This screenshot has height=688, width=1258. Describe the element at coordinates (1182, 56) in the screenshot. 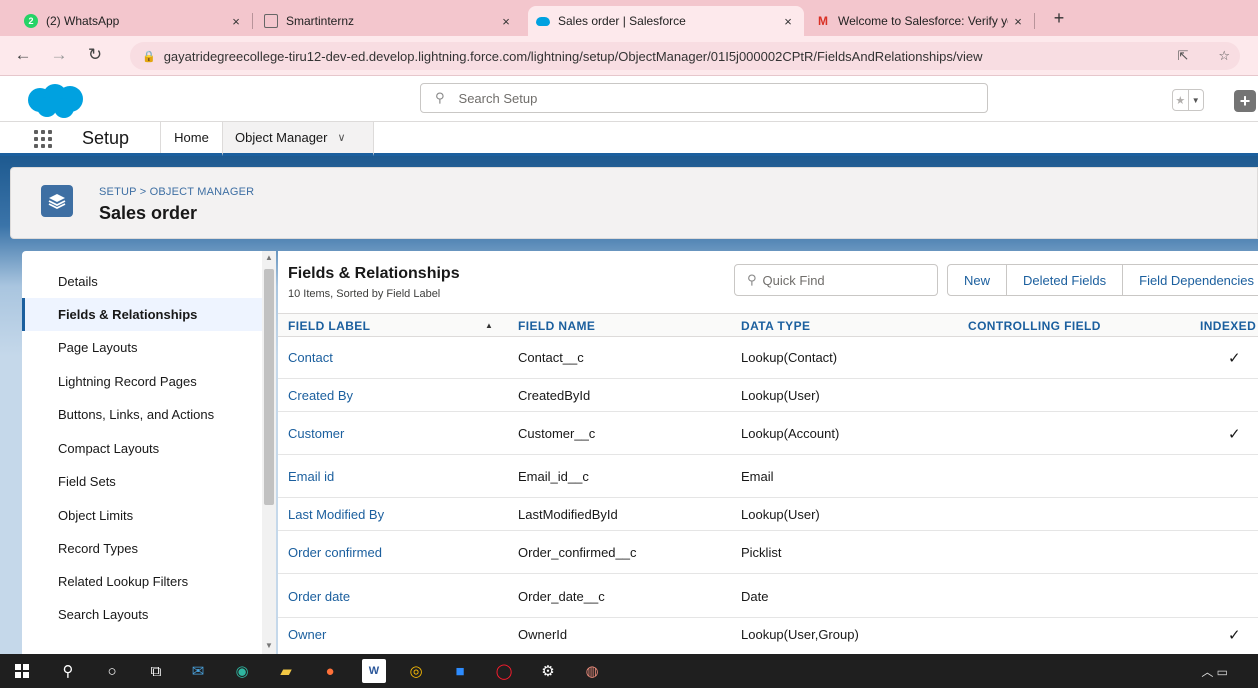

I see `share-icon: ⇱` at that location.